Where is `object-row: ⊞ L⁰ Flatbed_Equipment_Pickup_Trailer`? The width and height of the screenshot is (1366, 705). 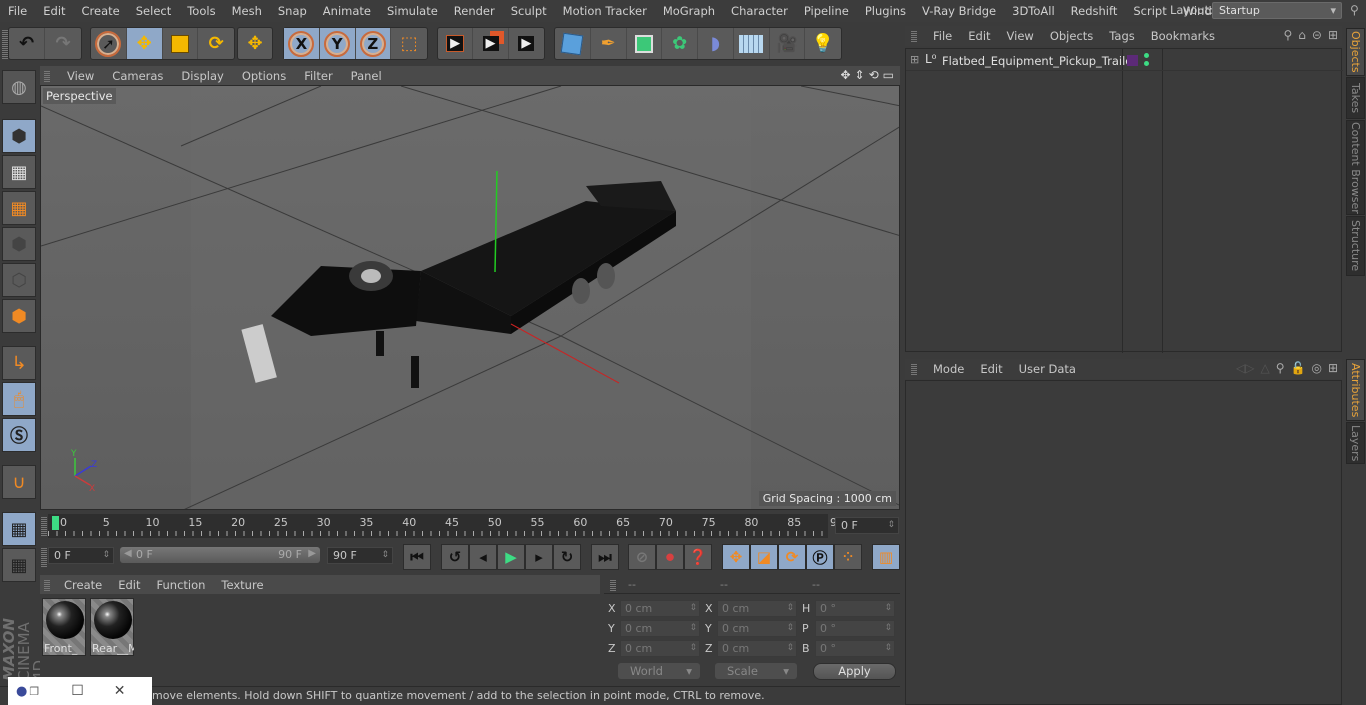
object-row: ⊞ L⁰ Flatbed_Equipment_Pickup_Trailer is located at coordinates (1124, 61).